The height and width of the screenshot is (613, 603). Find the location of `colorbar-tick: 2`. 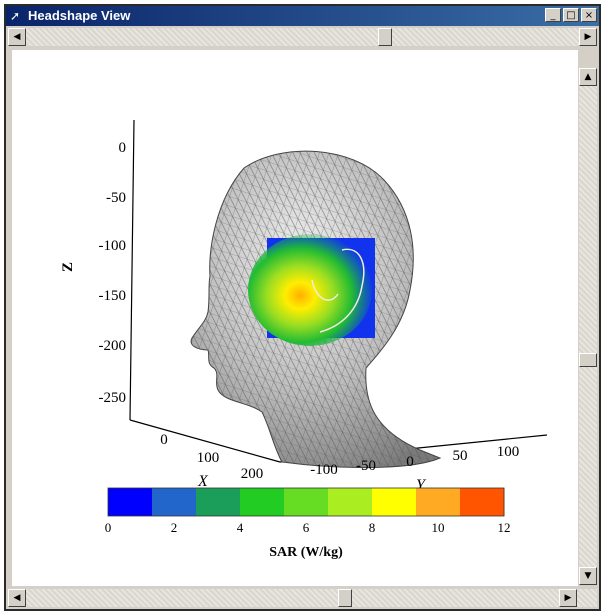

colorbar-tick: 2 is located at coordinates (174, 527).